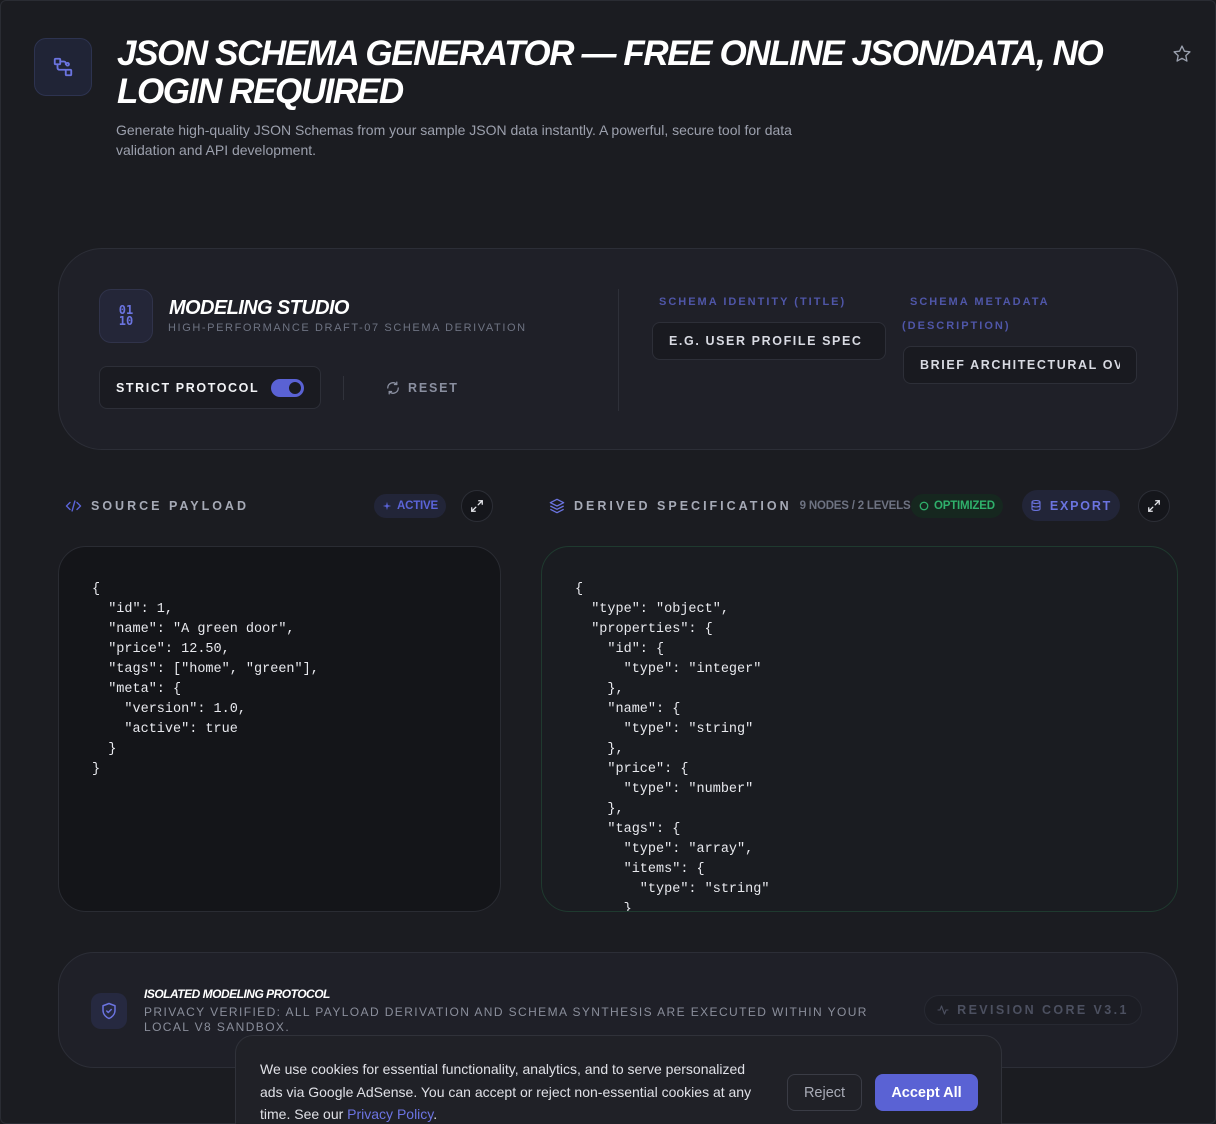  Describe the element at coordinates (924, 506) in the screenshot. I see `check-circle-icon` at that location.